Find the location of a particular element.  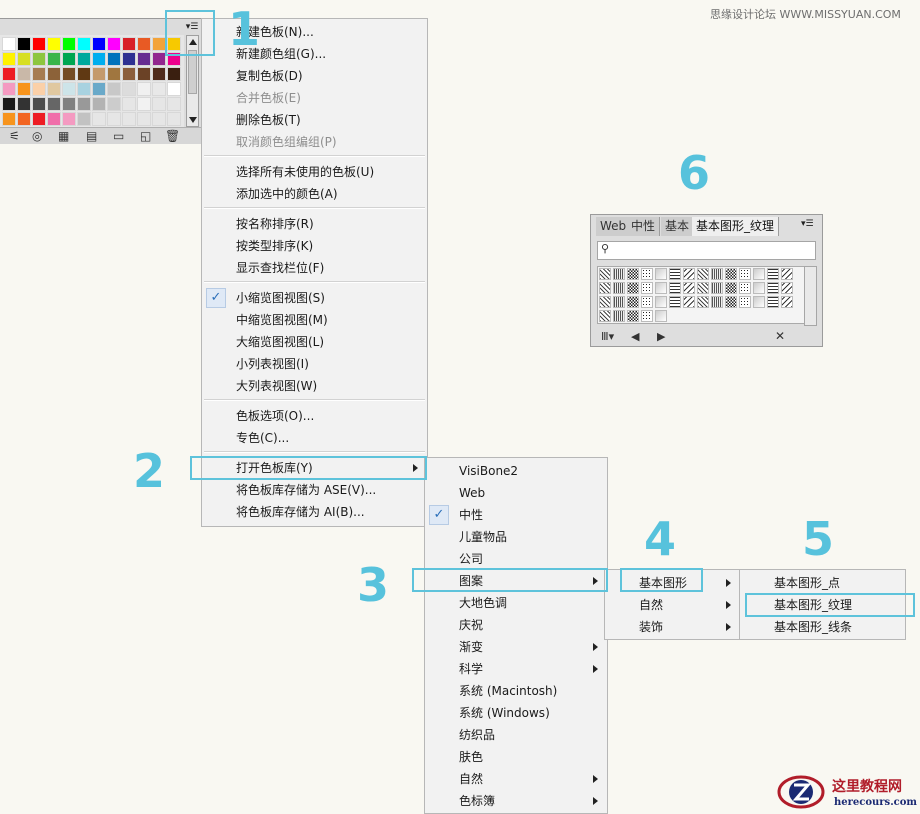

menu-item: 系统 (Macintosh) is located at coordinates (516, 691).